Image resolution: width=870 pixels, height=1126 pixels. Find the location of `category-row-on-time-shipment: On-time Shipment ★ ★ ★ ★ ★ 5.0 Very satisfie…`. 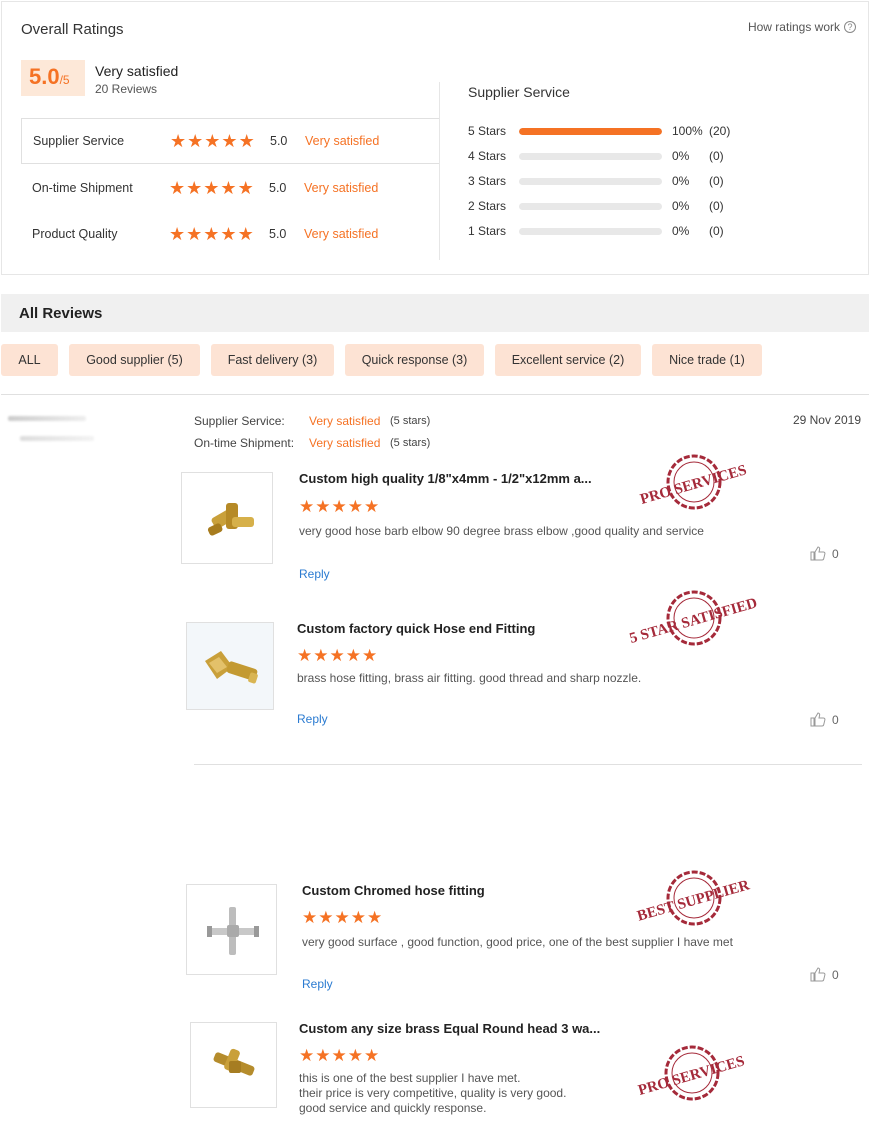

category-row-on-time-shipment: On-time Shipment ★ ★ ★ ★ ★ 5.0 Very satisfie… is located at coordinates (230, 188).